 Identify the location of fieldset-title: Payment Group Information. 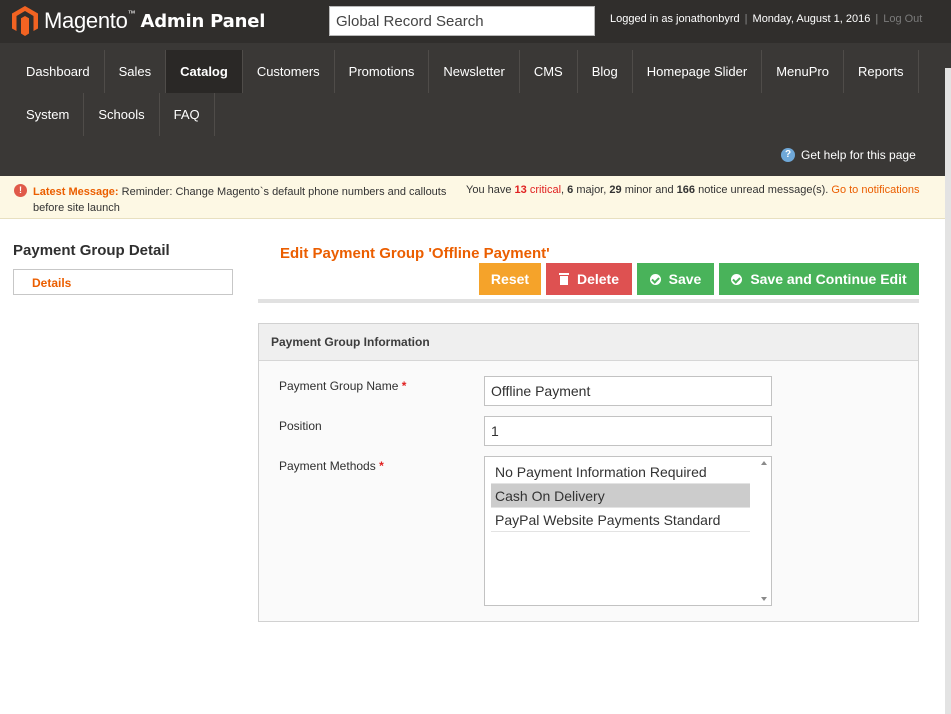
(350, 342).